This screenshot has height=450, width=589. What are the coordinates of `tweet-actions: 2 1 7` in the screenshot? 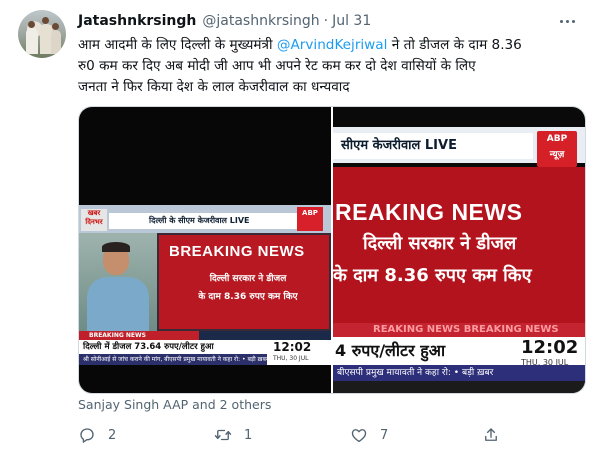 It's located at (328, 435).